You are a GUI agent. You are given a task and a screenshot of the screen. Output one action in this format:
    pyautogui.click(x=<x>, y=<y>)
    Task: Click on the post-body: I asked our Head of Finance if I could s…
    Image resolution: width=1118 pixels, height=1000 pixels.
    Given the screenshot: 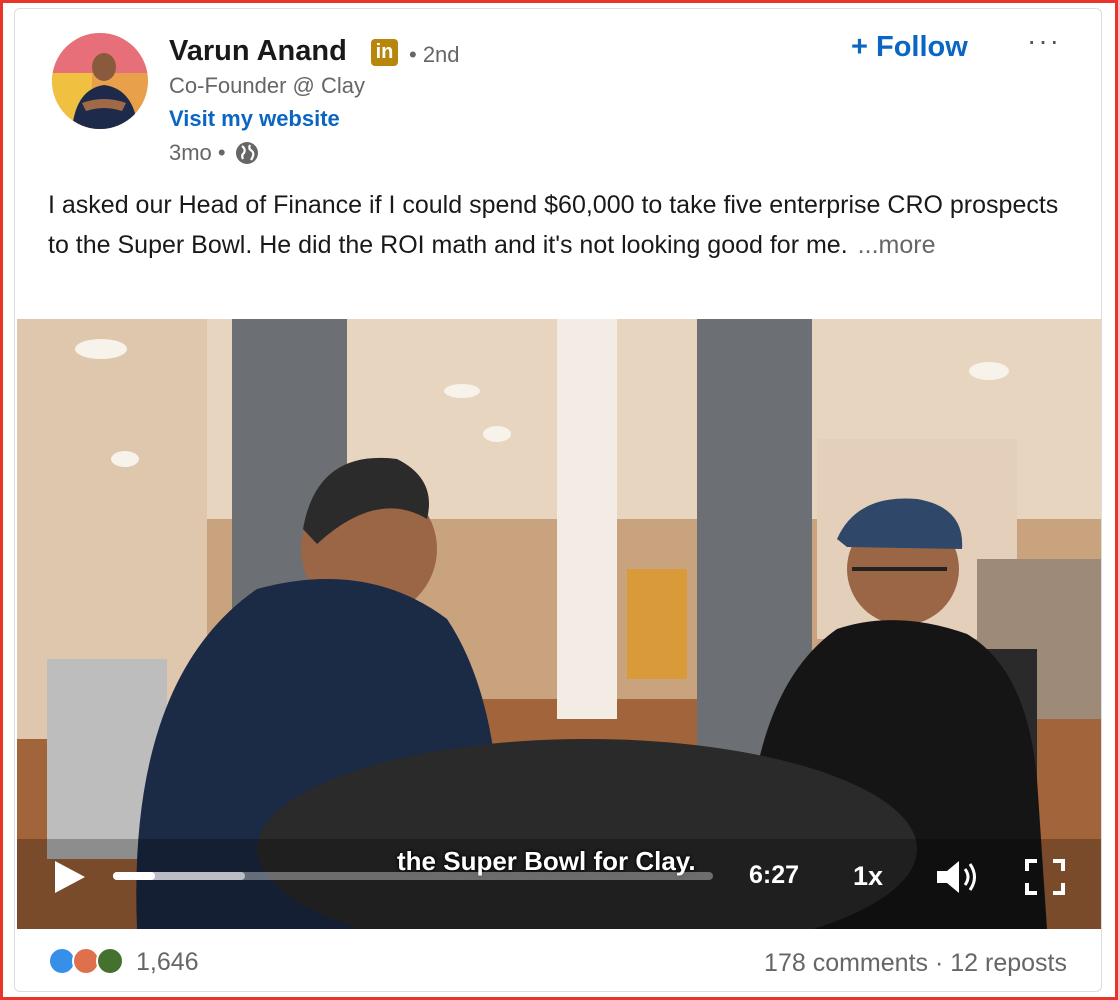 What is the action you would take?
    pyautogui.click(x=558, y=225)
    